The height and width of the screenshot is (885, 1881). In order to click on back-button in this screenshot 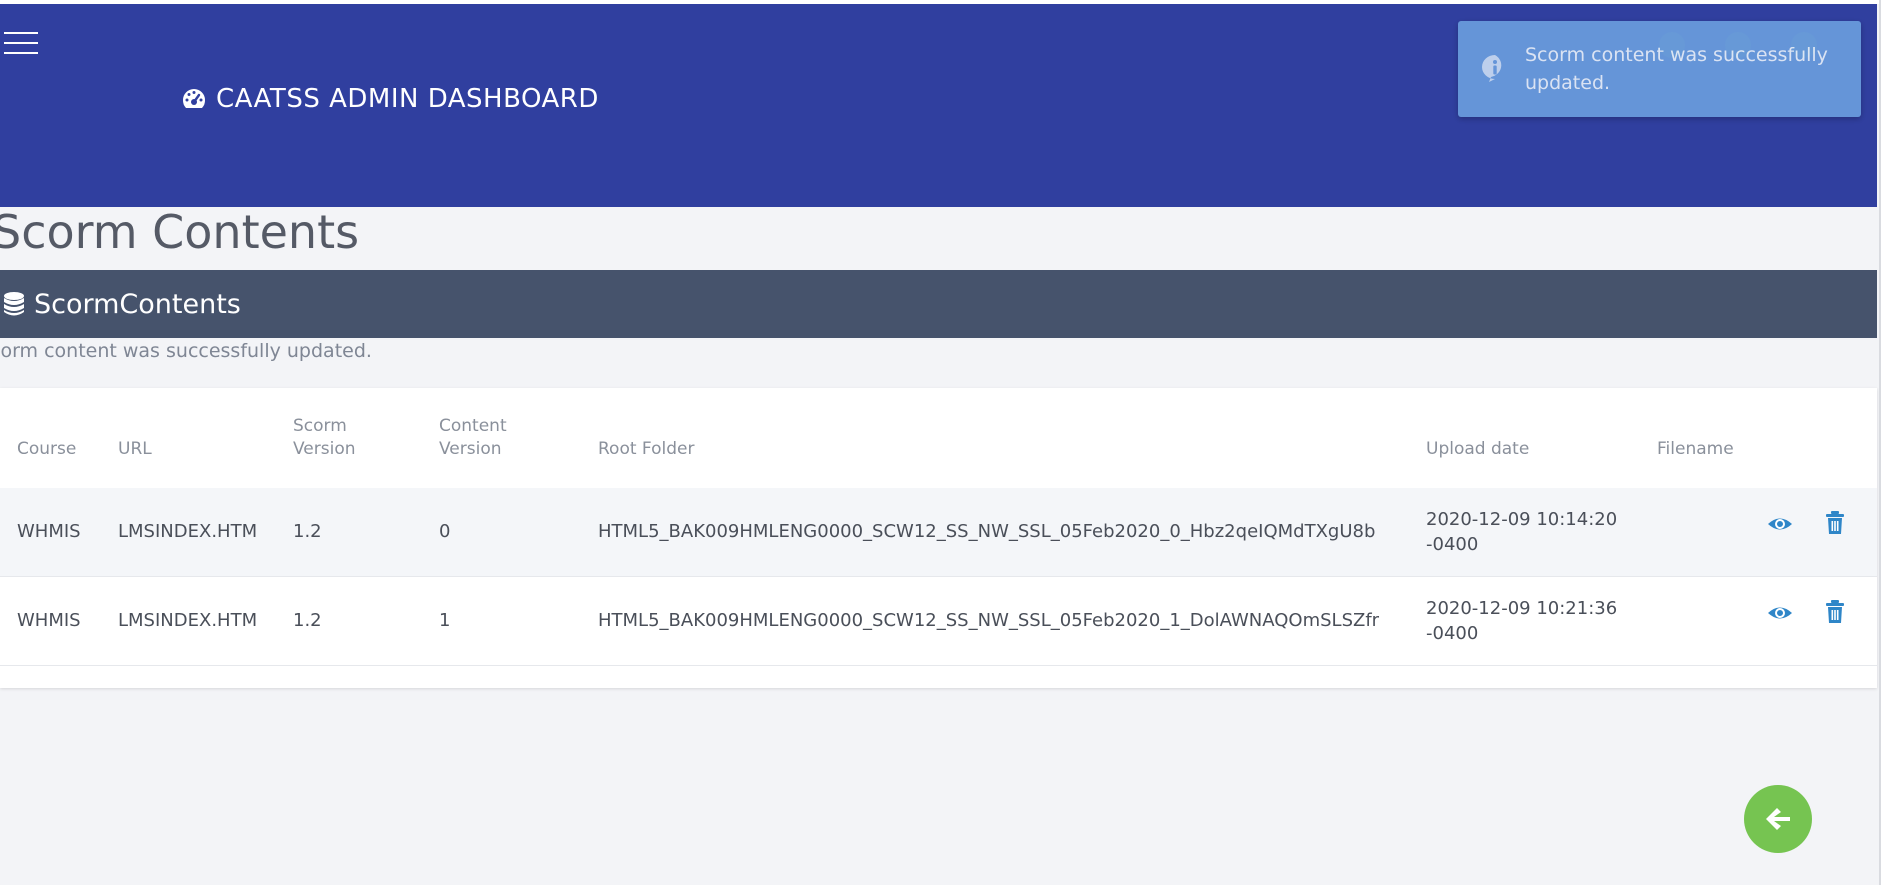, I will do `click(1778, 819)`.